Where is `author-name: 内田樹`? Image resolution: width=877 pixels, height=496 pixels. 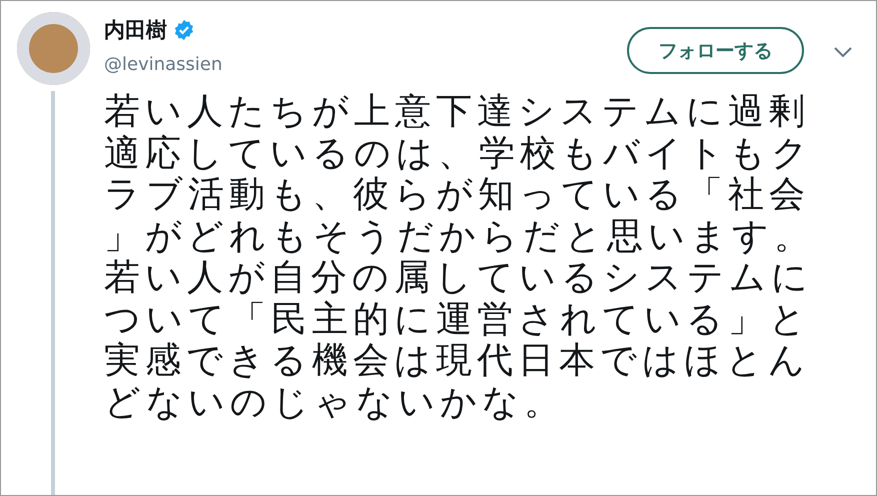
author-name: 内田樹 is located at coordinates (135, 30).